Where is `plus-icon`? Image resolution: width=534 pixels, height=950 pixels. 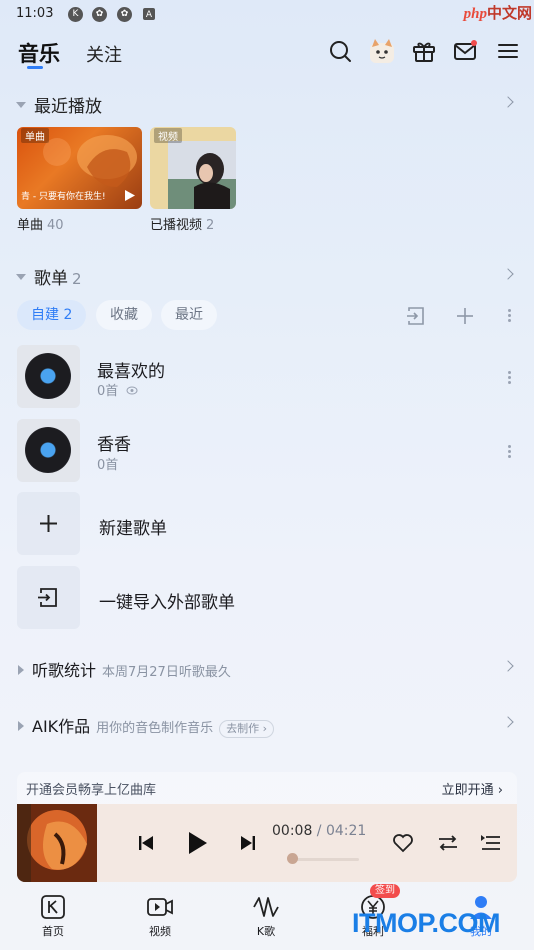
plus-icon is located at coordinates (48, 523).